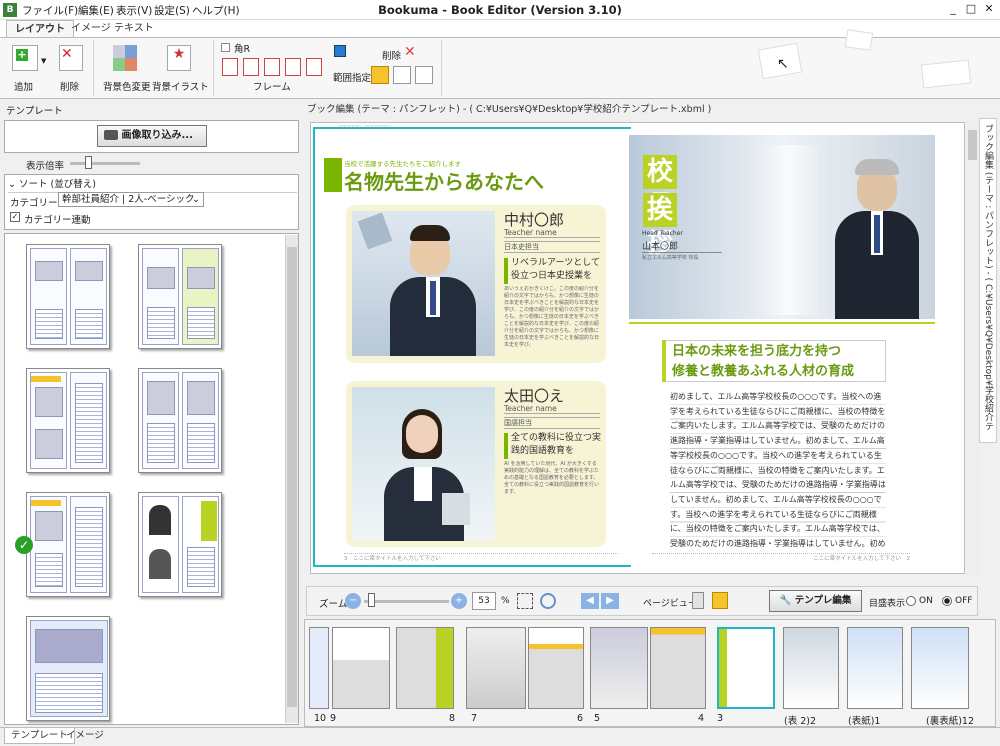 This screenshot has width=1000, height=746. Describe the element at coordinates (105, 163) in the screenshot. I see `zoom-slider` at that location.